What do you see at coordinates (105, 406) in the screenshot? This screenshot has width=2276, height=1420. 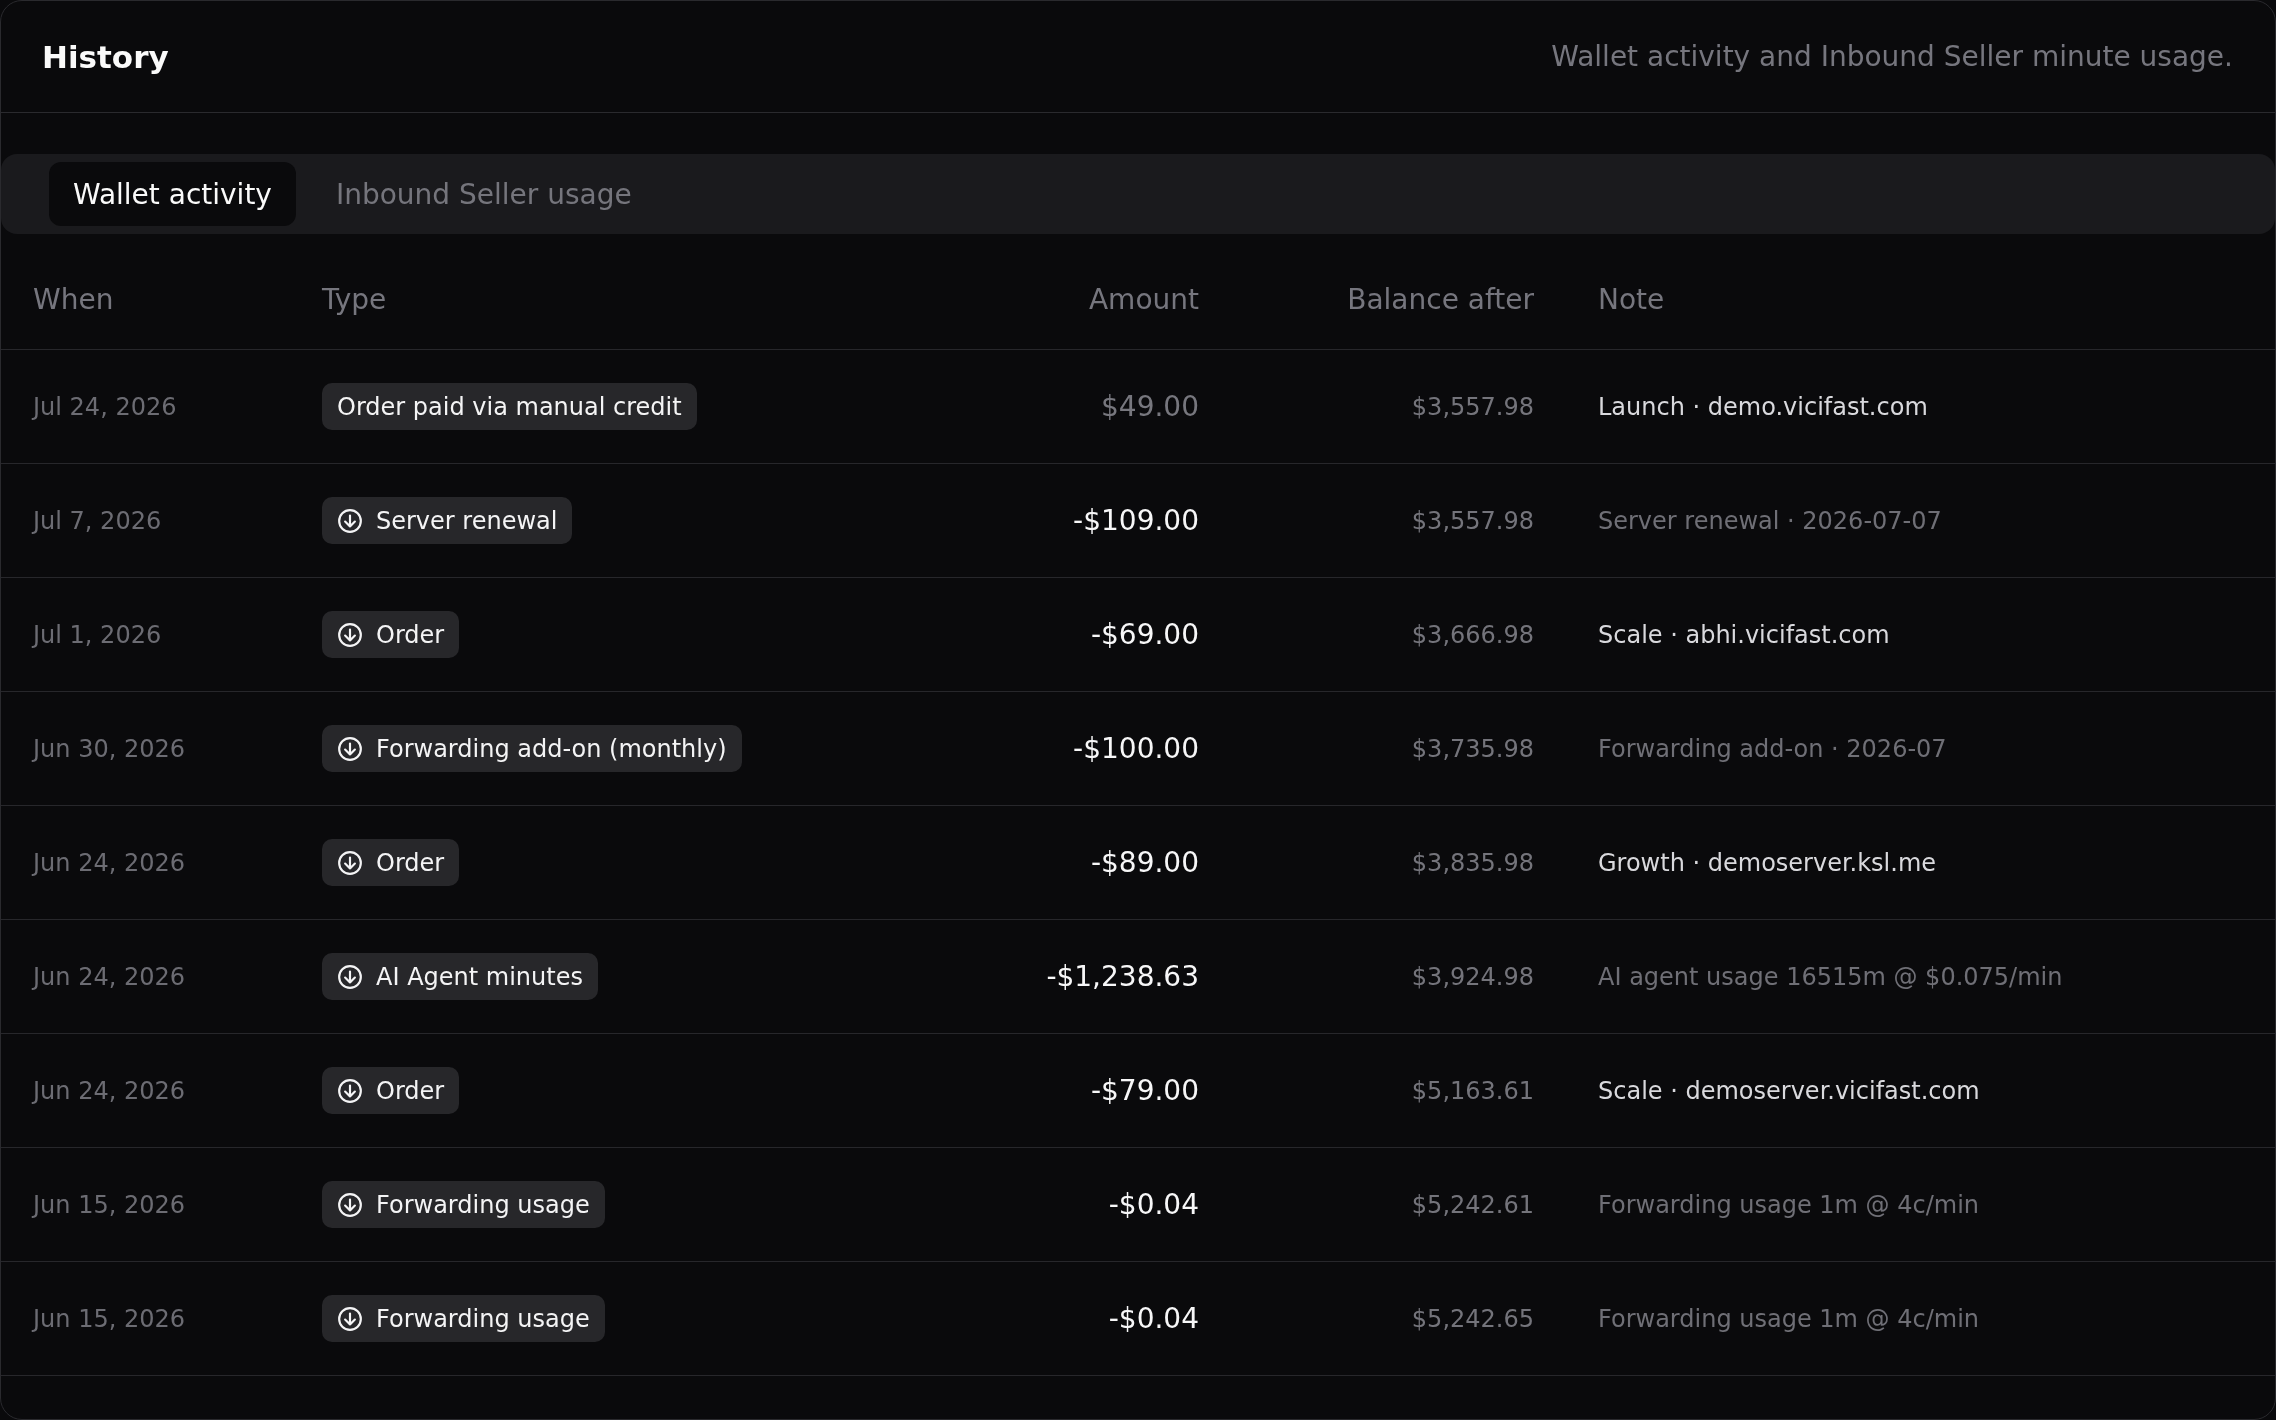 I see `date-text: Jul 24, 2026` at bounding box center [105, 406].